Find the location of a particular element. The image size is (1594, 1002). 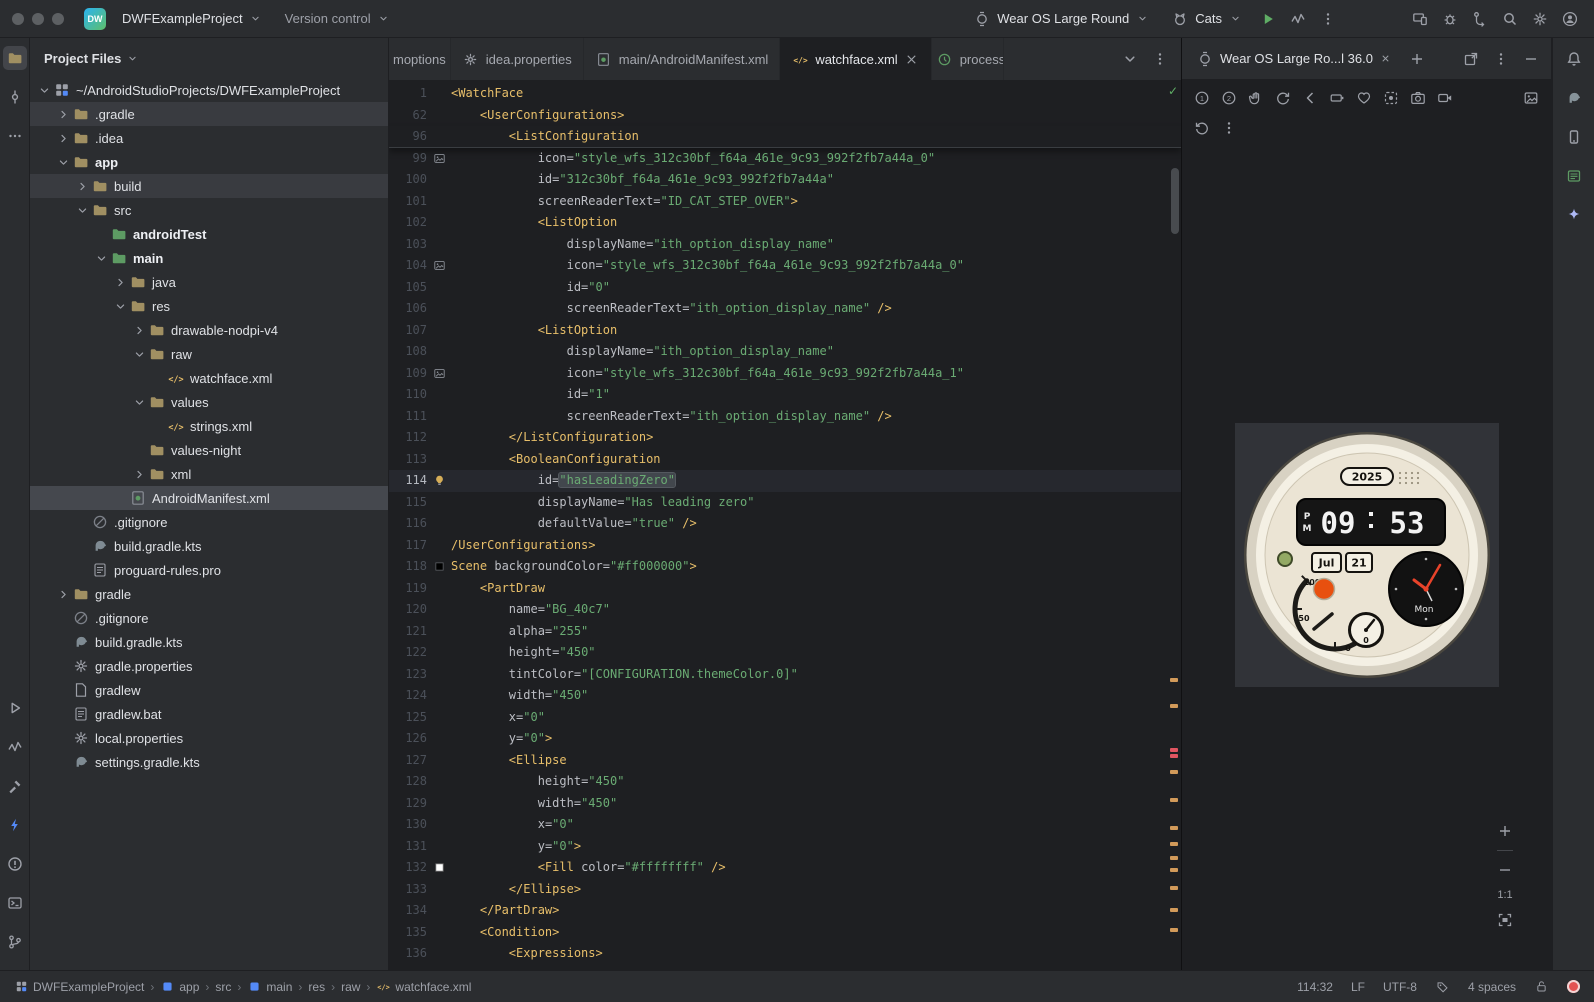

tree-item: </> strings.xml is located at coordinates (209, 426).